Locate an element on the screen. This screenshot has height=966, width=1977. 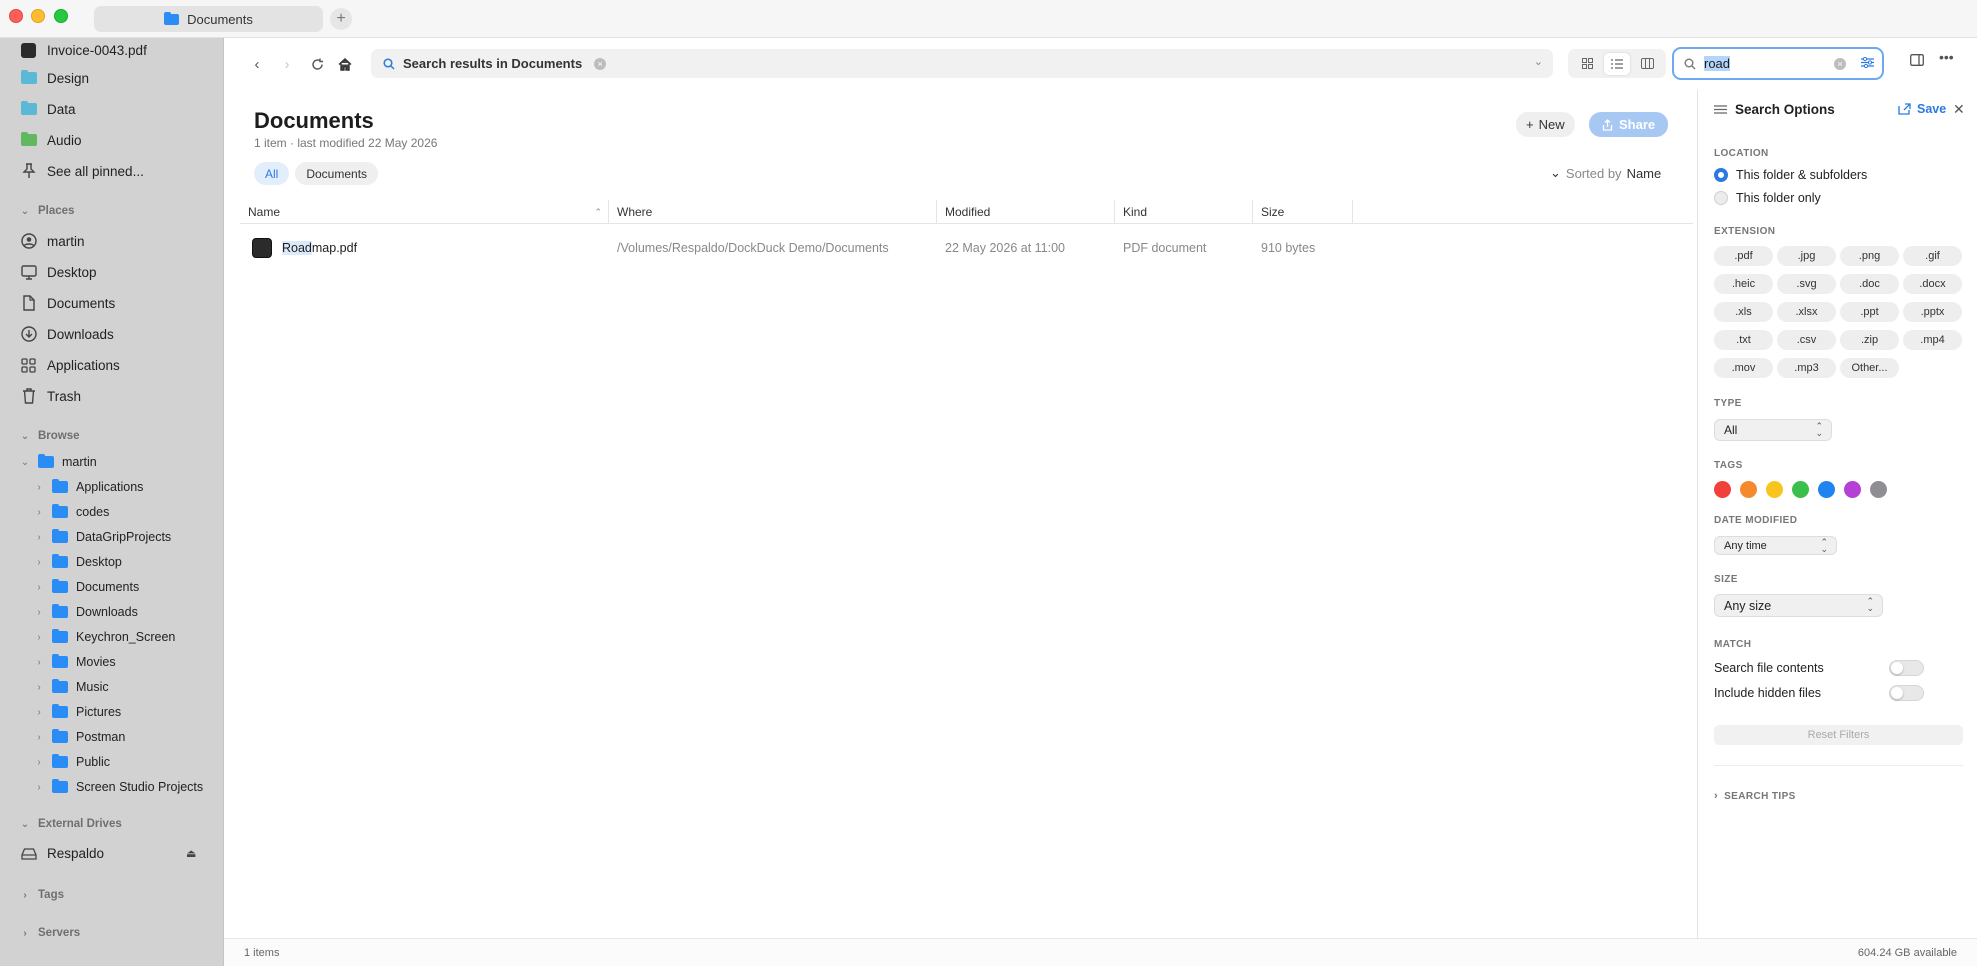
sidebar-pinned-invoice: Invoice-0043.pdf is located at coordinates (83, 50).